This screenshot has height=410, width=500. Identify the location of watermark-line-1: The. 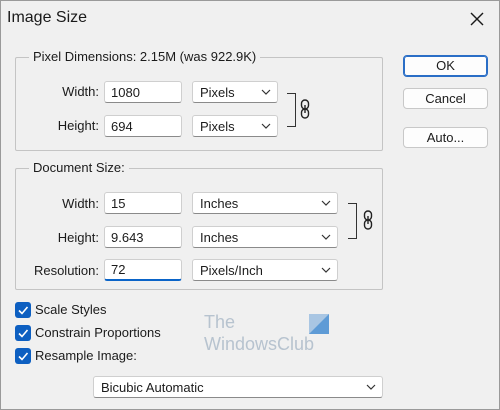
(220, 322).